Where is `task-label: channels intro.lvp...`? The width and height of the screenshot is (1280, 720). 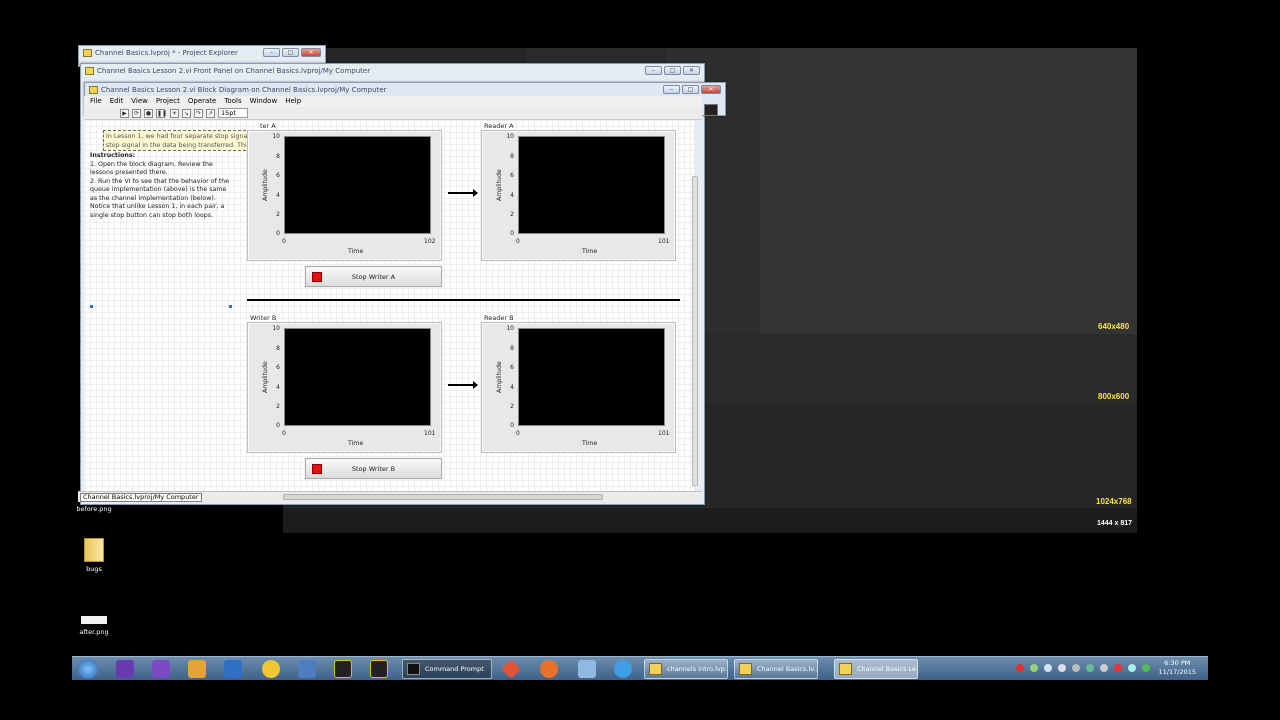
task-label: channels intro.lvp... is located at coordinates (697, 669).